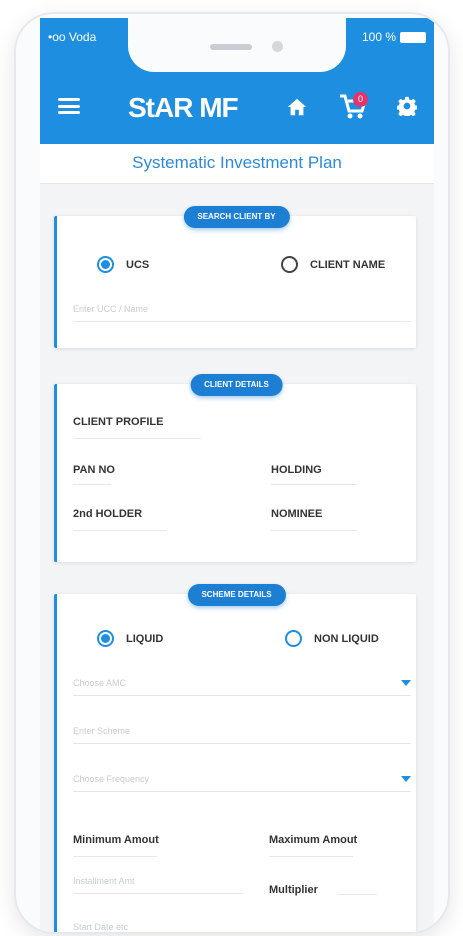  Describe the element at coordinates (92, 484) in the screenshot. I see `pan-no-line` at that location.